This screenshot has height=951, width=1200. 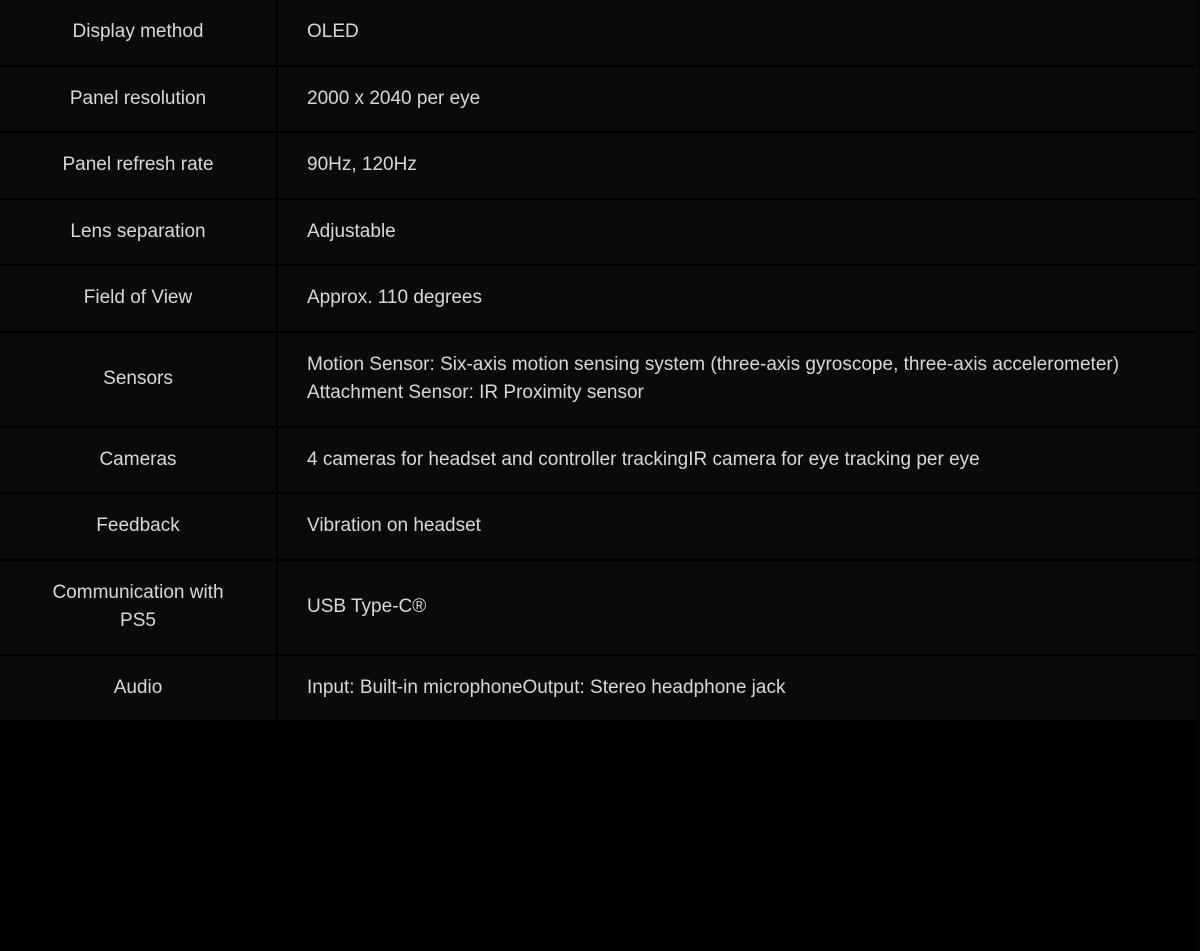 I want to click on spec-value-line: OLED, so click(x=333, y=31).